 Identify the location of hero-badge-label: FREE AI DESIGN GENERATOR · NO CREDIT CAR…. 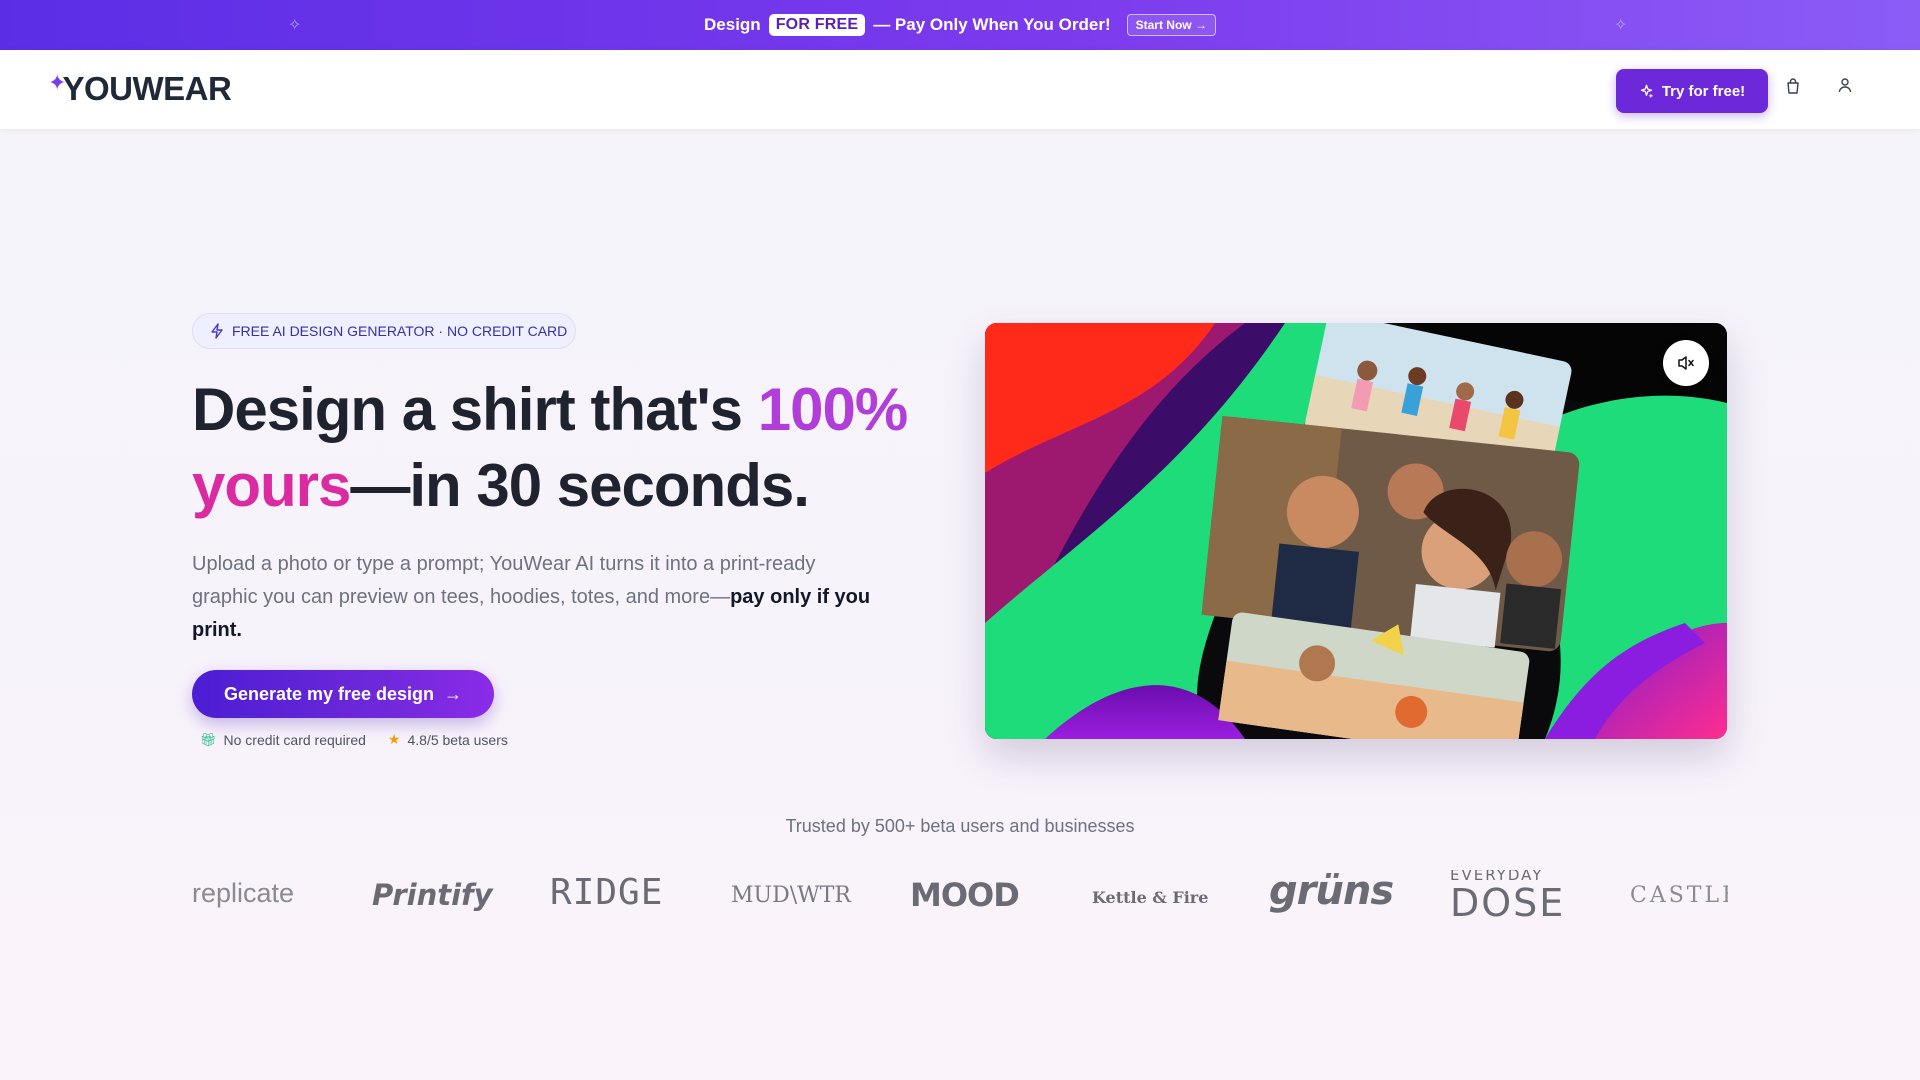
(400, 331).